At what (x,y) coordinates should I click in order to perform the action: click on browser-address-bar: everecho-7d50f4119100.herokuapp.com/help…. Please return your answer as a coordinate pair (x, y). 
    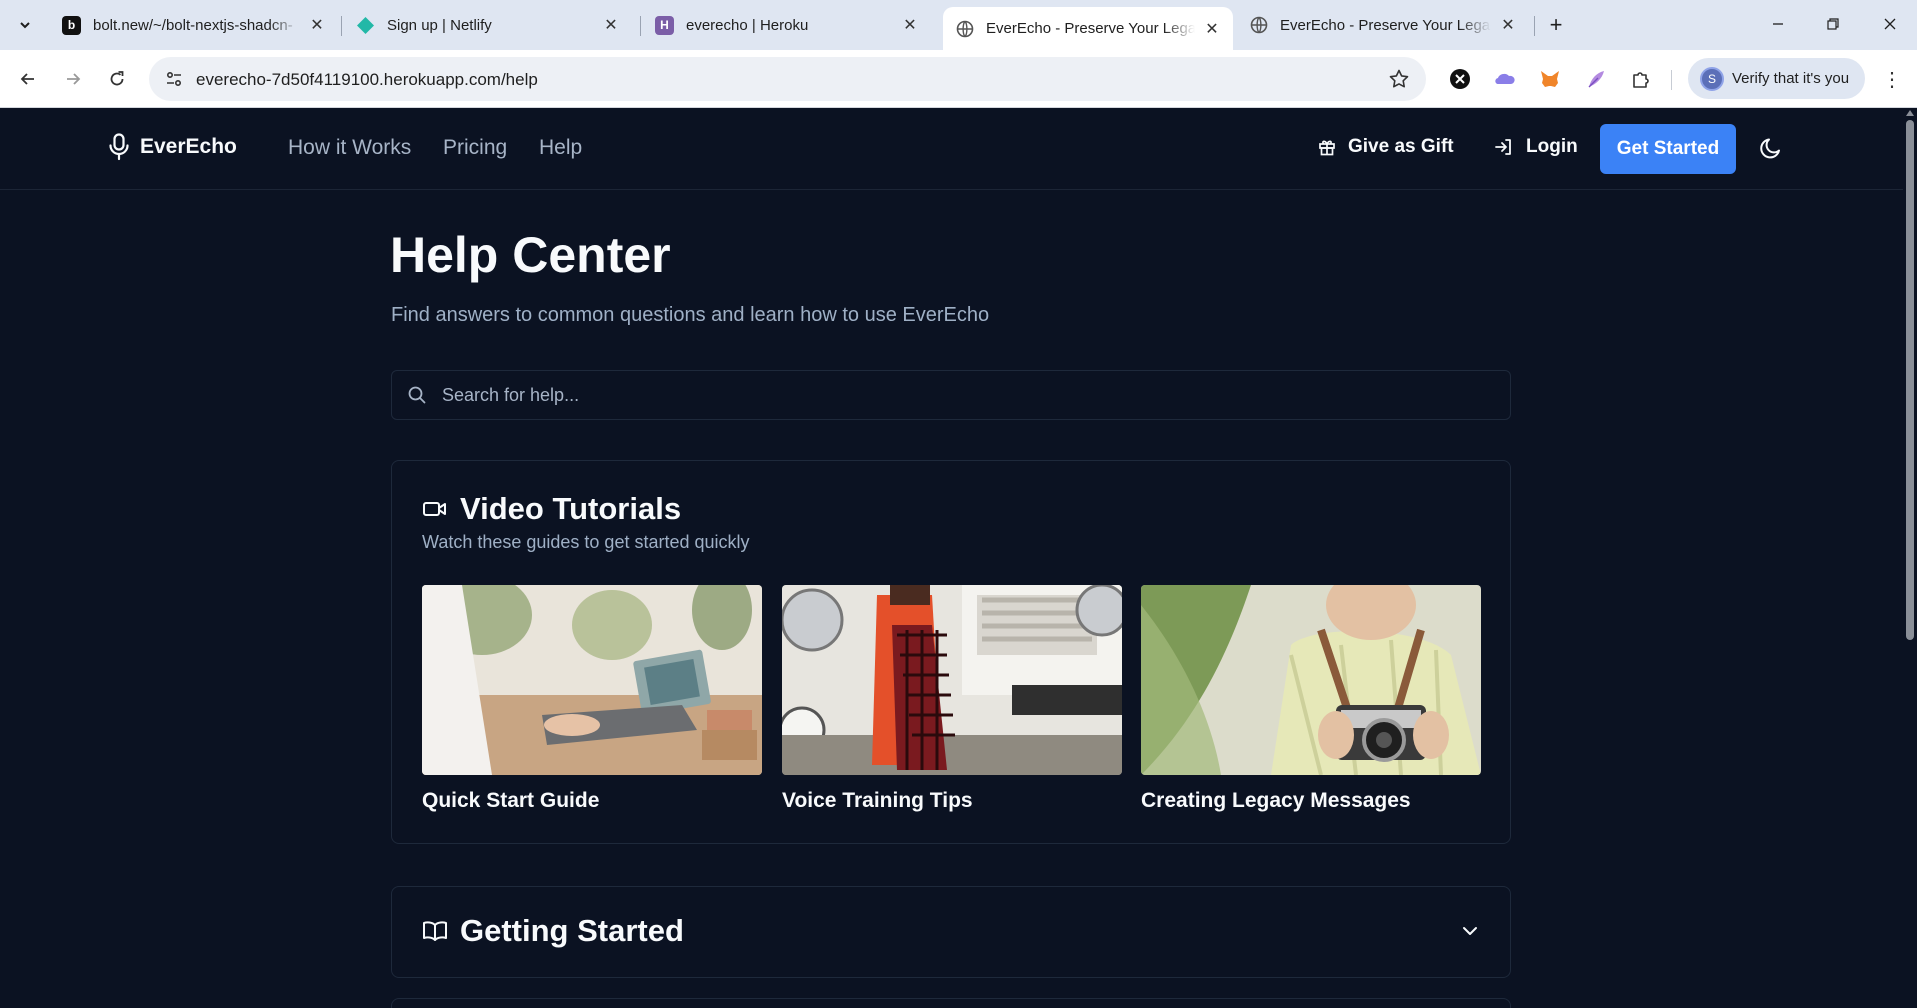
    Looking at the image, I should click on (958, 79).